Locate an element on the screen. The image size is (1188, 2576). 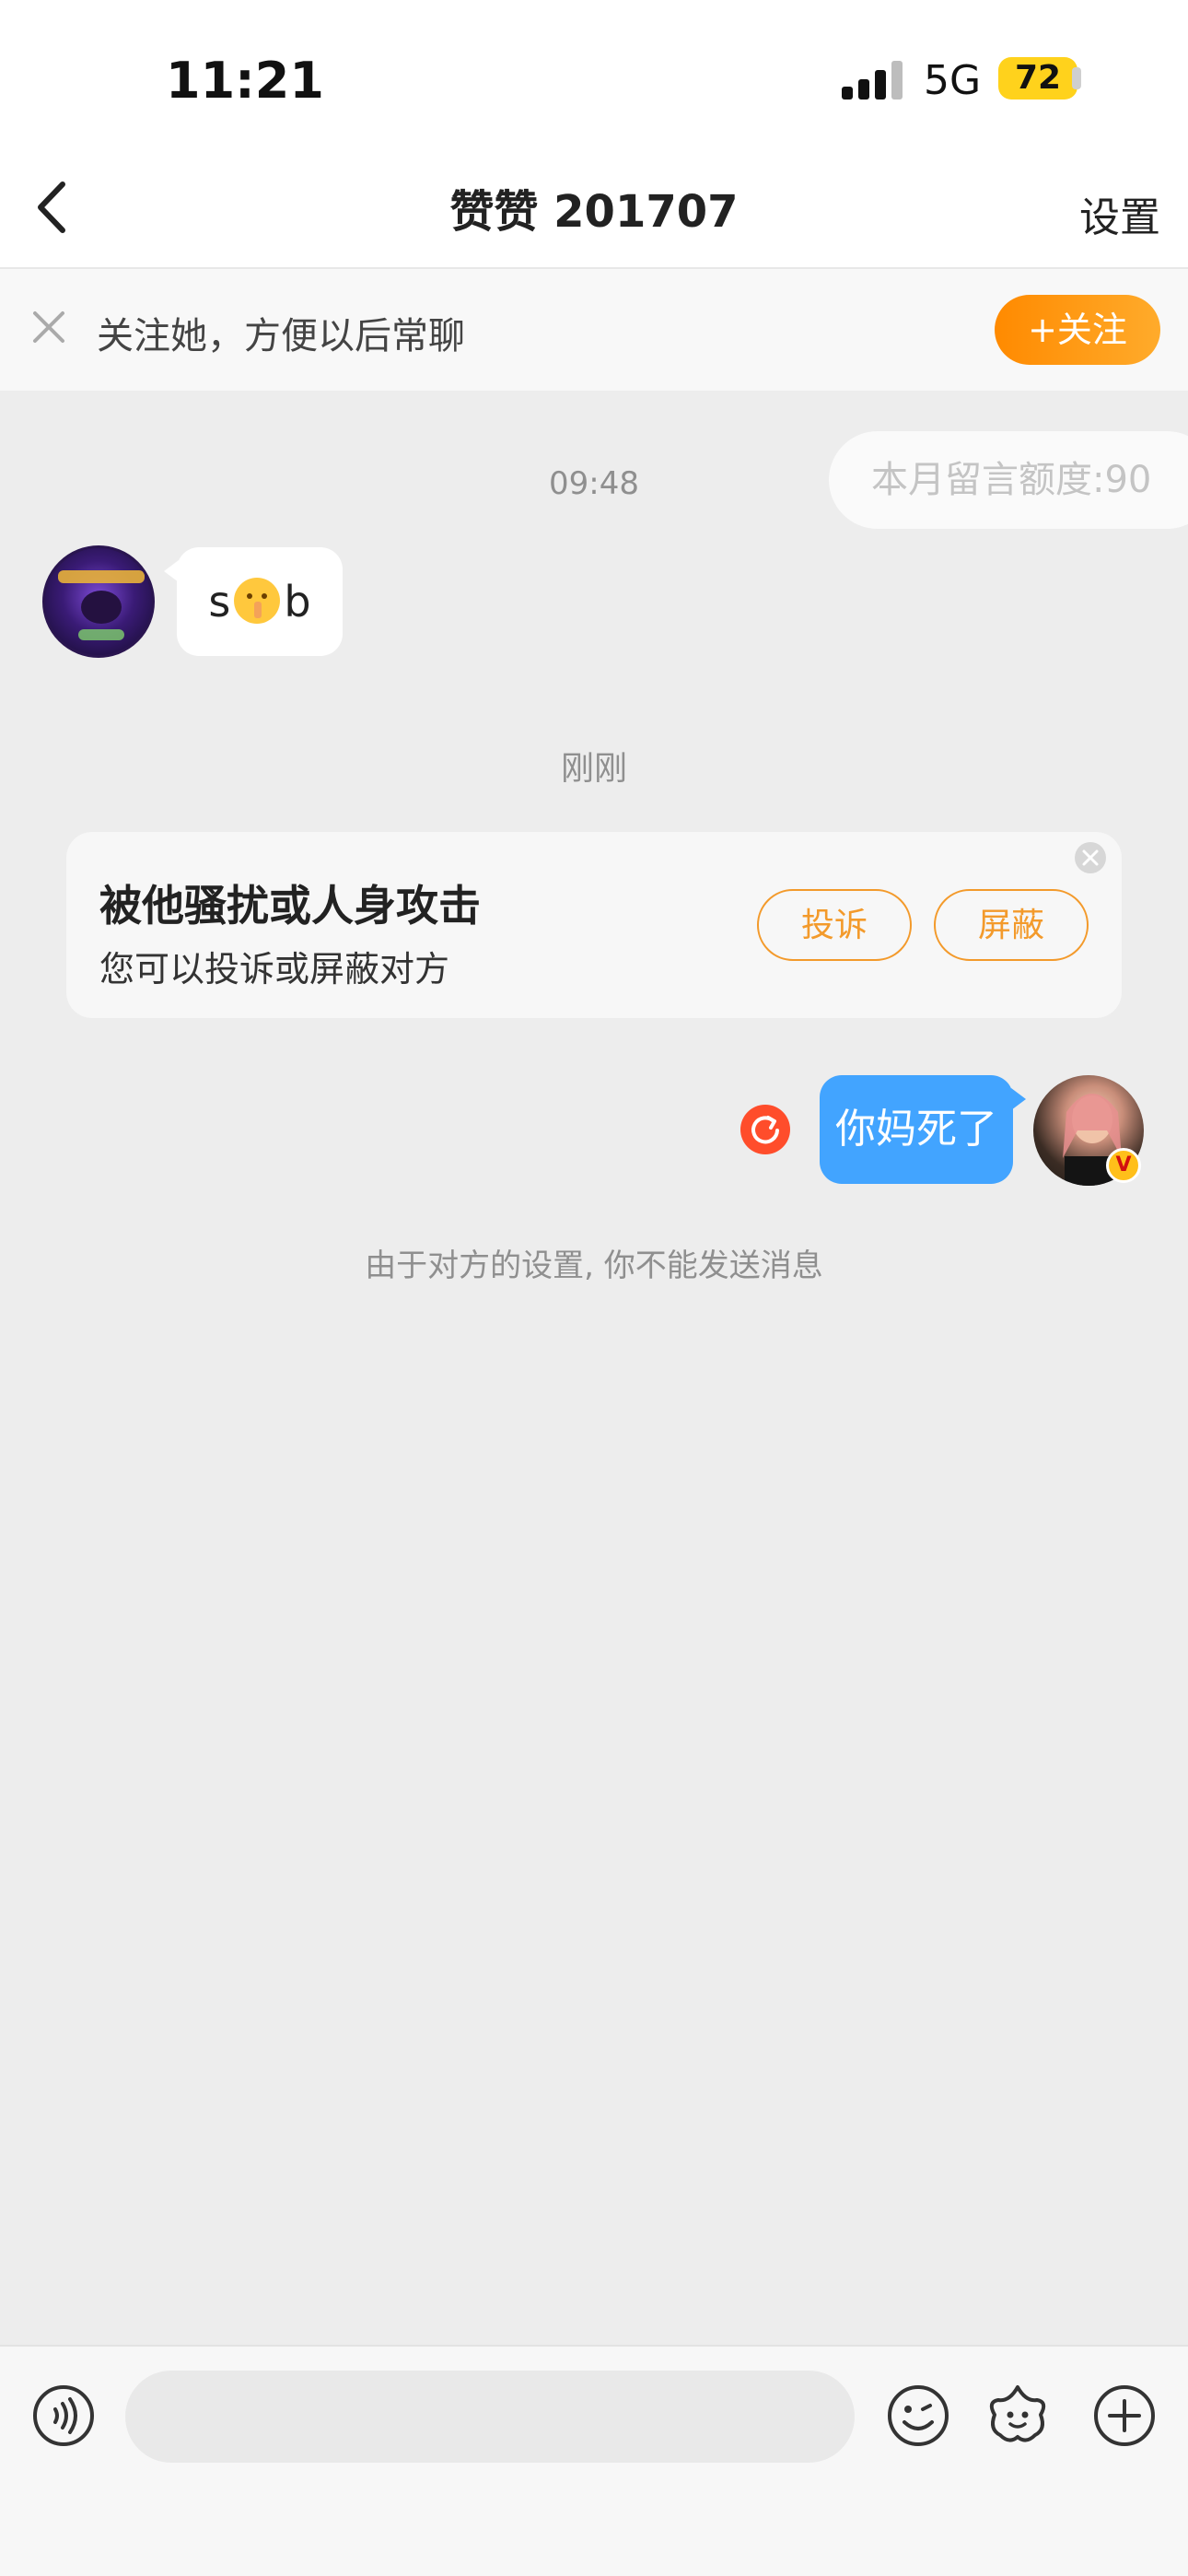
harassment-card-subtitle: 您可以投诉或屏蔽对方 is located at coordinates (274, 969).